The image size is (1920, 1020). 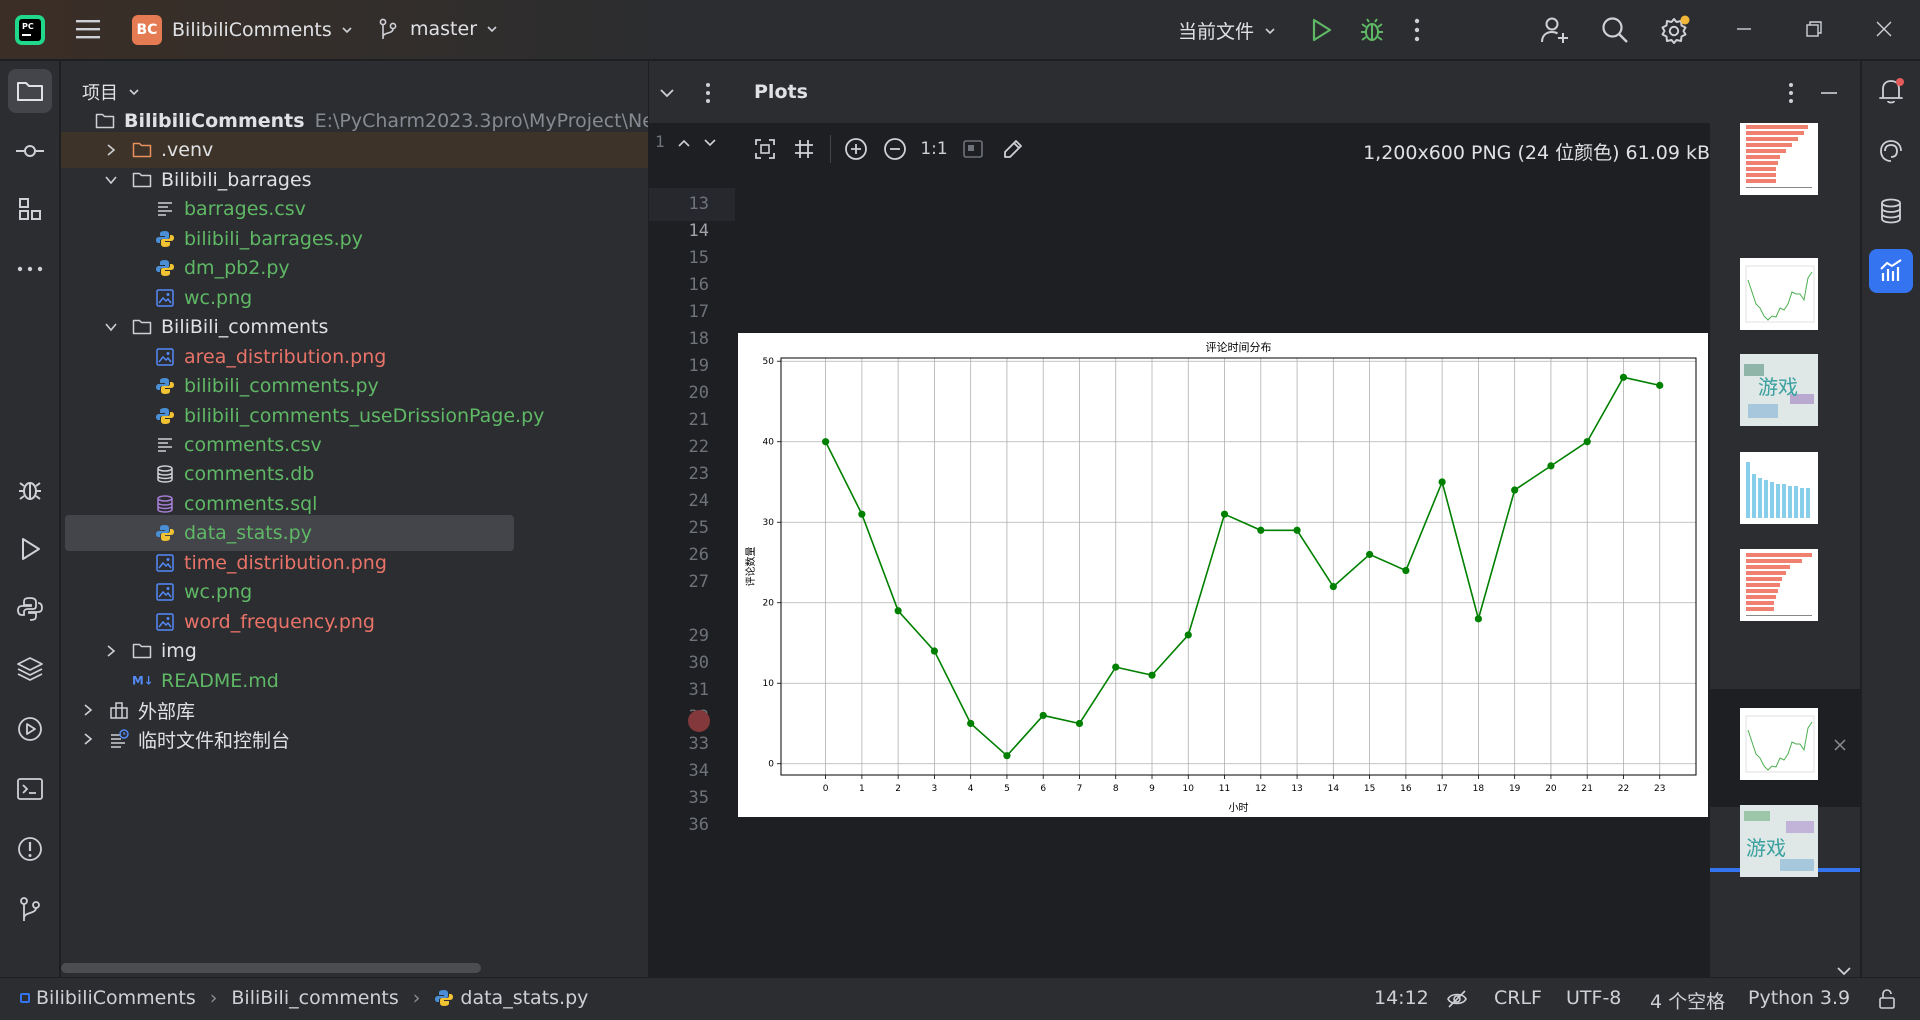 I want to click on code-with-me-button, so click(x=1555, y=30).